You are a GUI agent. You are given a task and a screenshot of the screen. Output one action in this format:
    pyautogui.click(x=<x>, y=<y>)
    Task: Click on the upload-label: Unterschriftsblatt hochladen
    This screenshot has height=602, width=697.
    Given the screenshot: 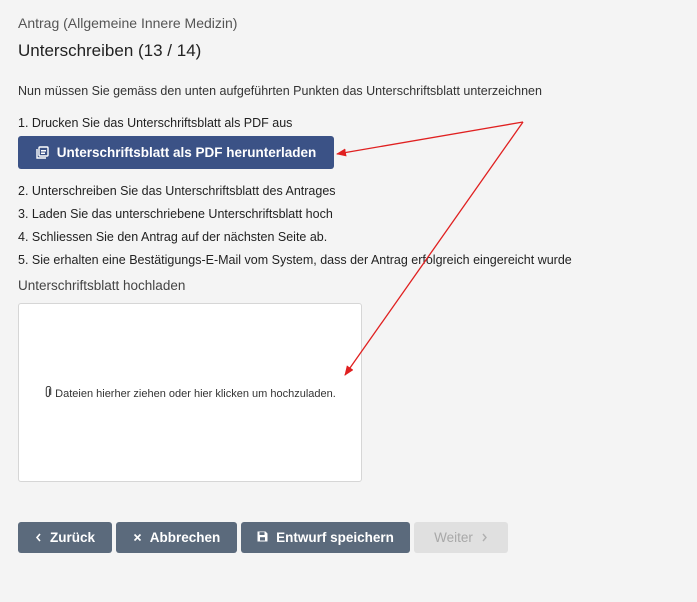 What is the action you would take?
    pyautogui.click(x=102, y=285)
    